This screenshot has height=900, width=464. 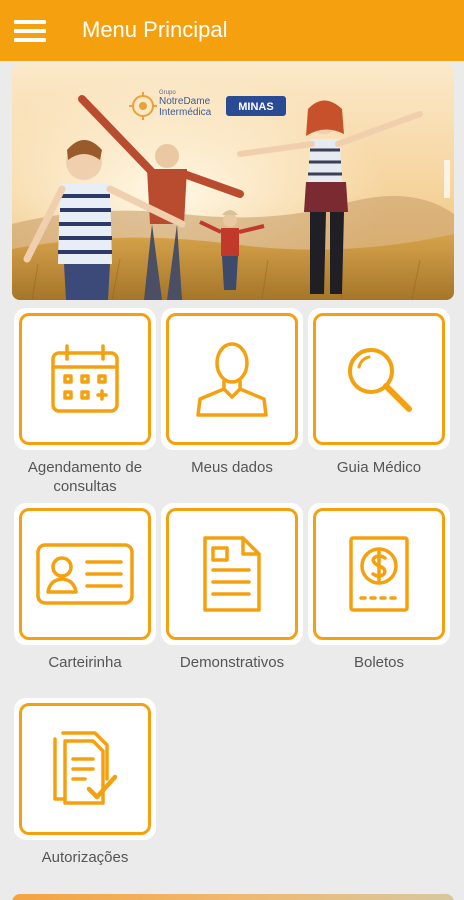 I want to click on invoice-icon, so click(x=379, y=574).